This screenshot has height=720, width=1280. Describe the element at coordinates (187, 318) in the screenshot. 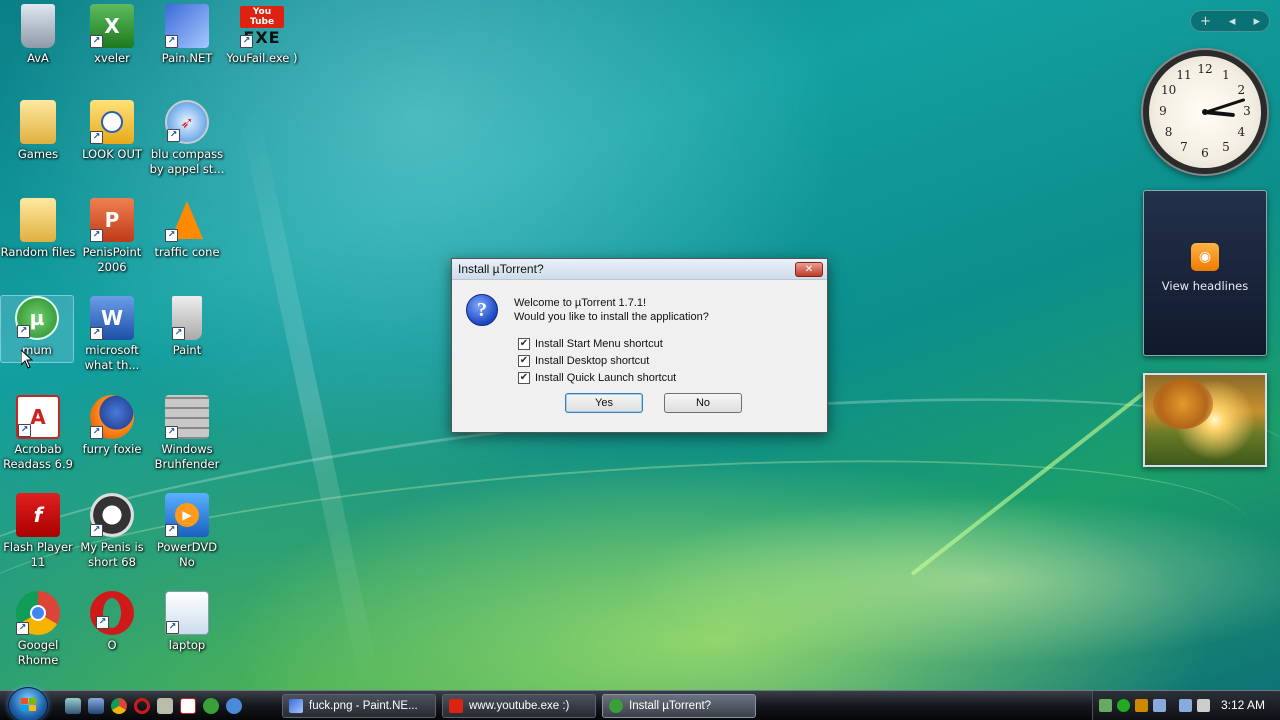

I see `paint-icon: ↗` at that location.